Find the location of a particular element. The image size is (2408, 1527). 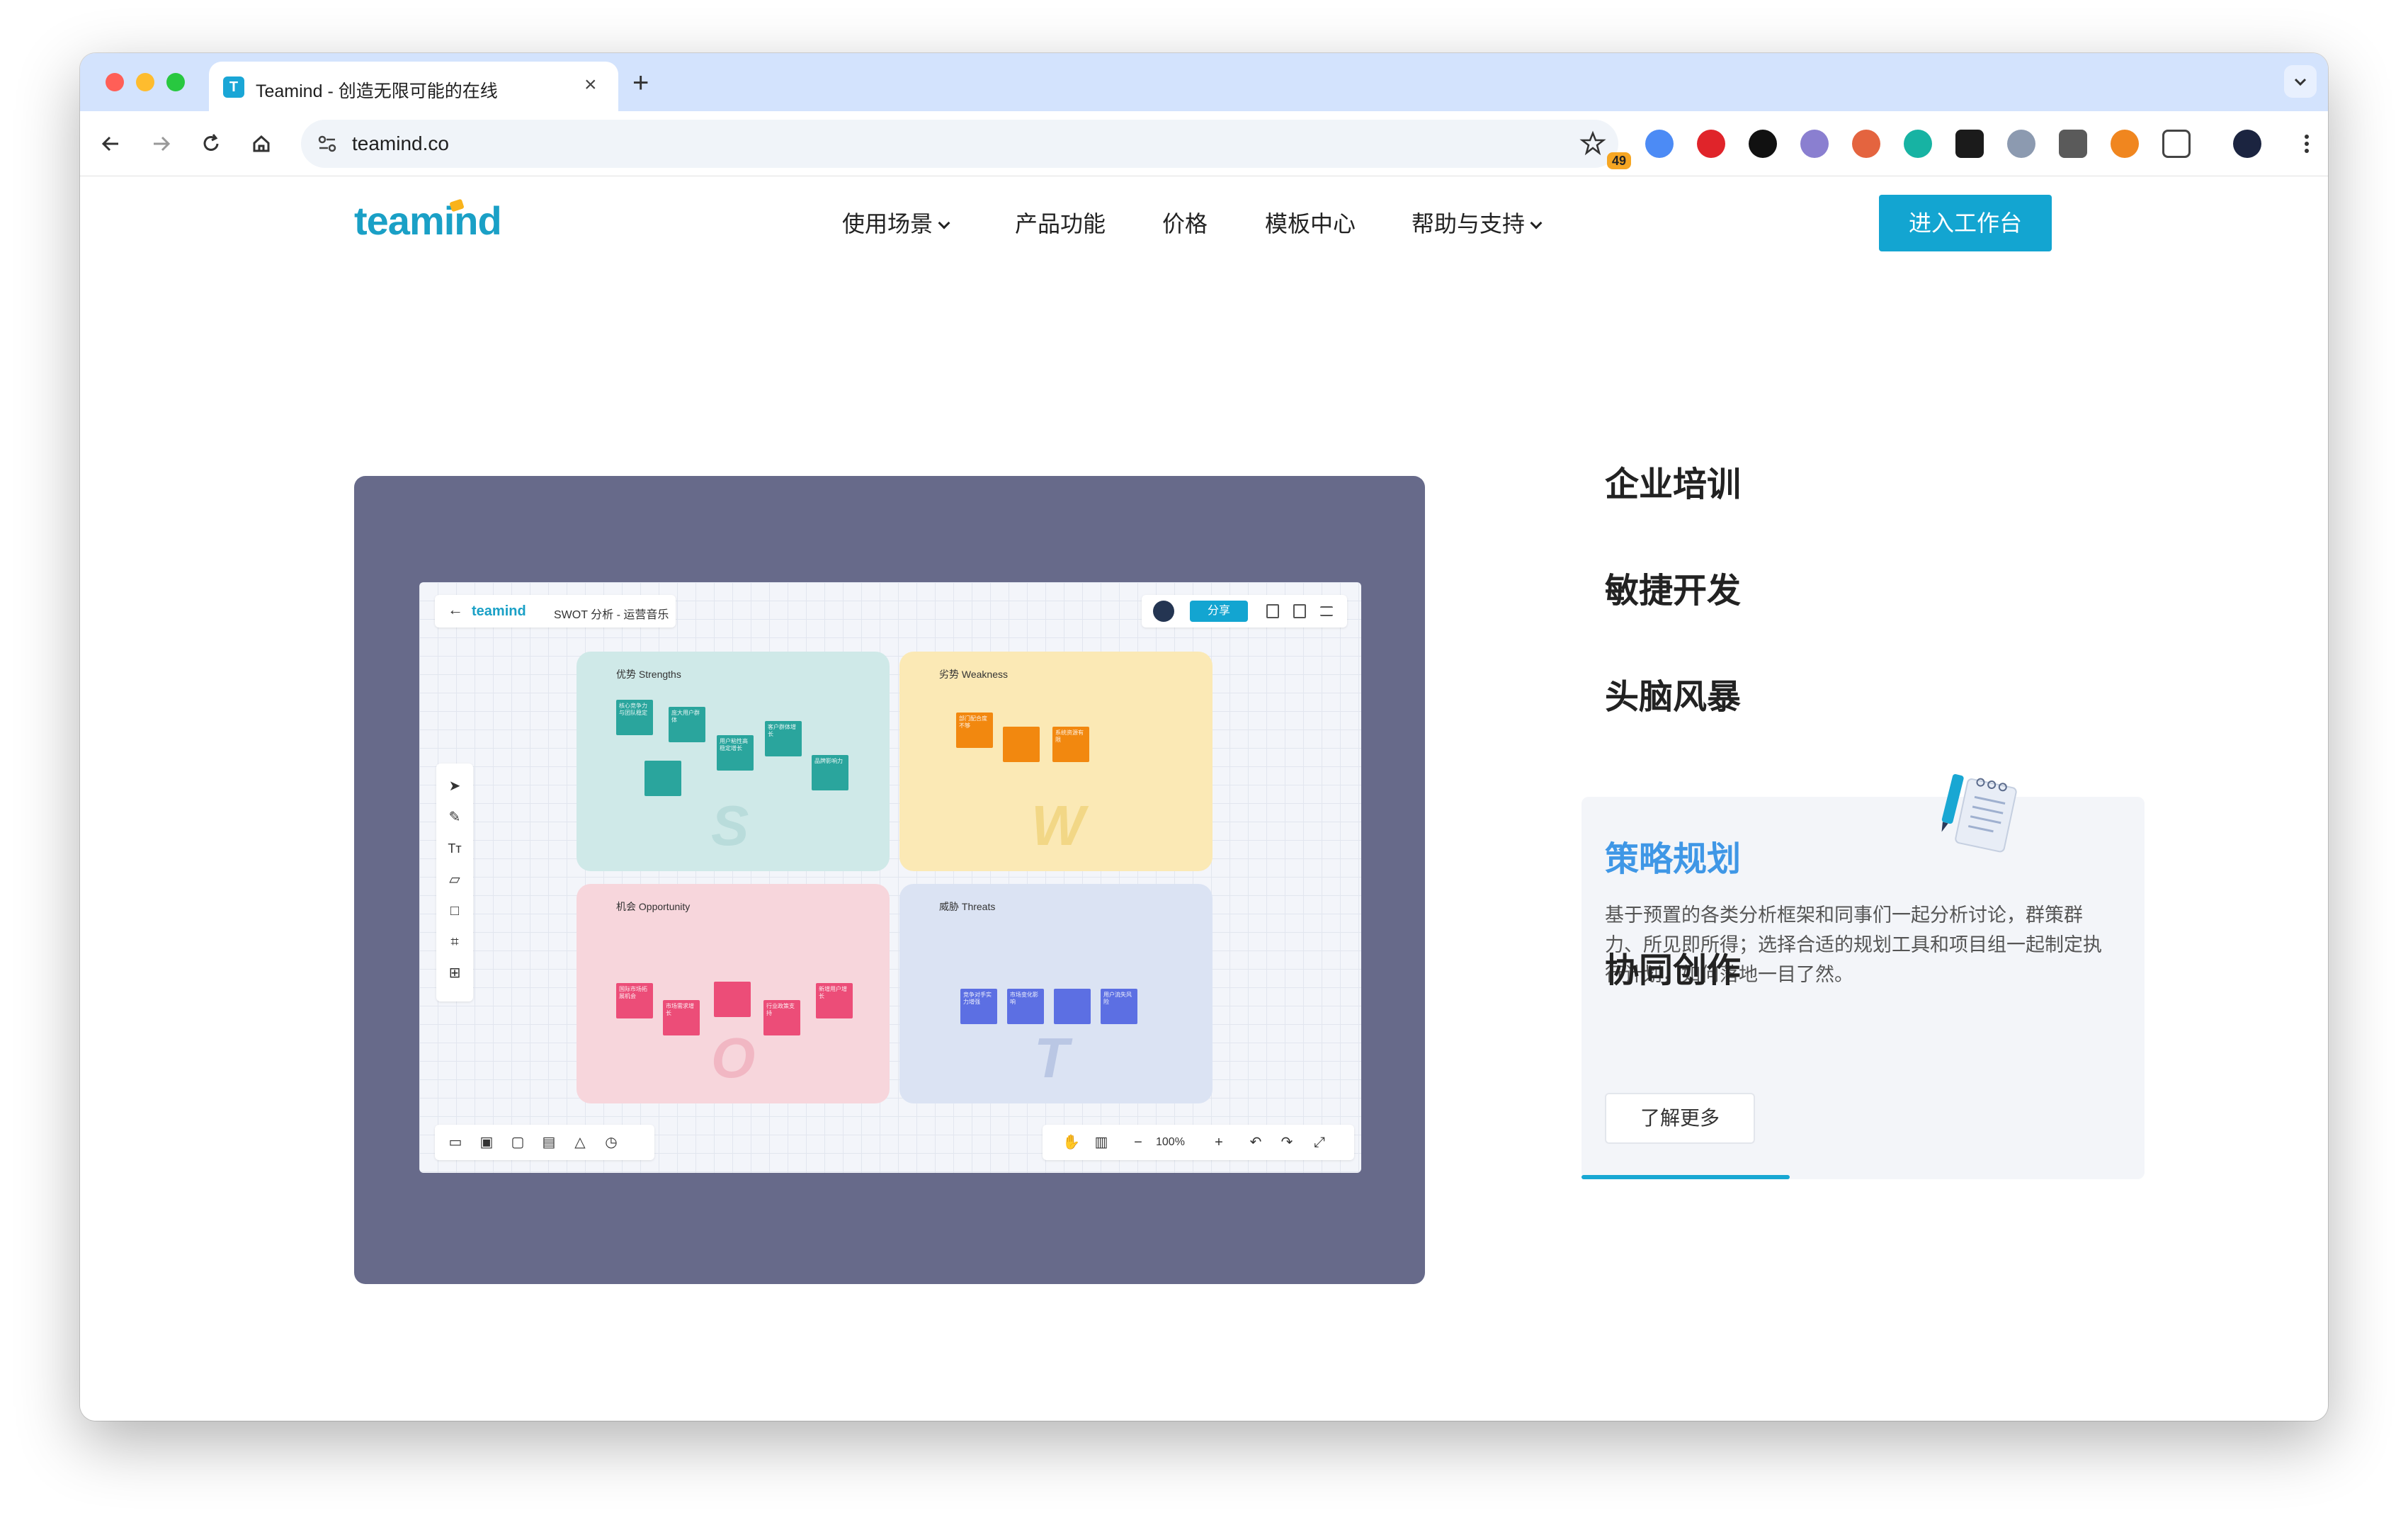

quadrant-label: 机会 Opportunity is located at coordinates (654, 906).